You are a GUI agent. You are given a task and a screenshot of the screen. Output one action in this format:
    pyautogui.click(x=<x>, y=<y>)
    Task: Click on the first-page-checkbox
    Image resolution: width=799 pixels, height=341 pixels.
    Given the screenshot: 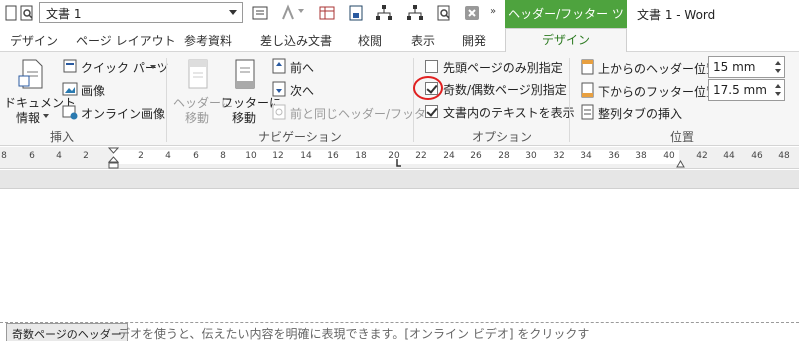 What is the action you would take?
    pyautogui.click(x=431, y=66)
    